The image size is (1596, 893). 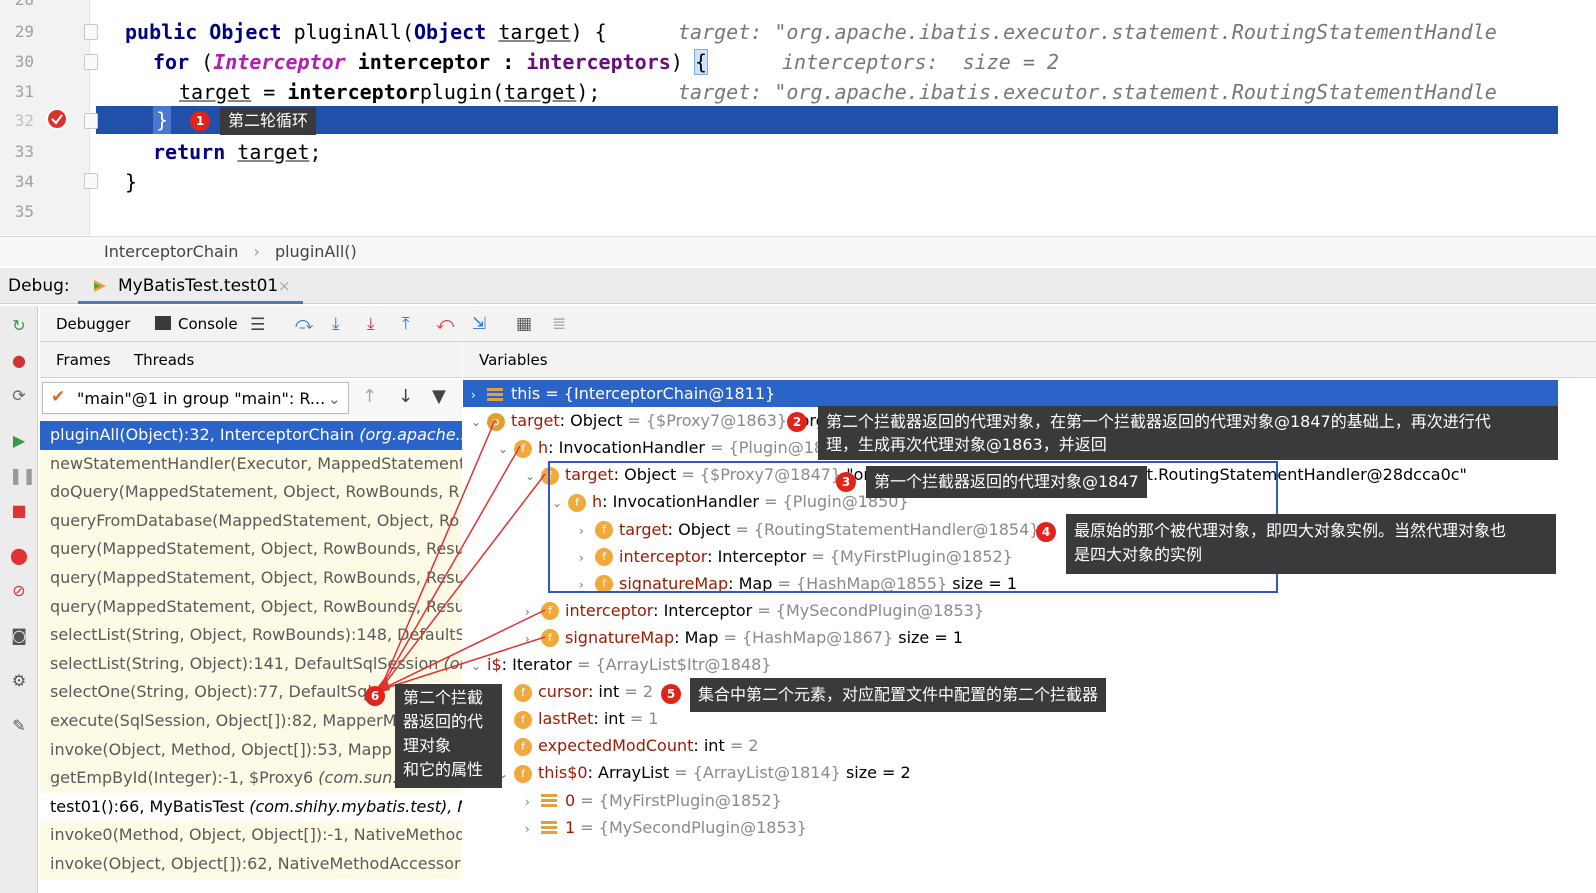 I want to click on annotation-arrows, so click(x=459, y=556).